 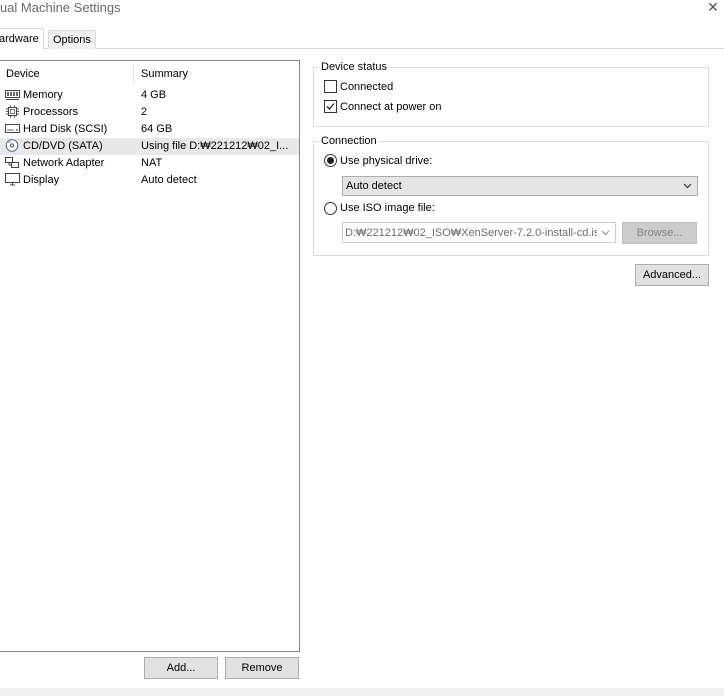 I want to click on tab-strip-divider, so click(x=362, y=48).